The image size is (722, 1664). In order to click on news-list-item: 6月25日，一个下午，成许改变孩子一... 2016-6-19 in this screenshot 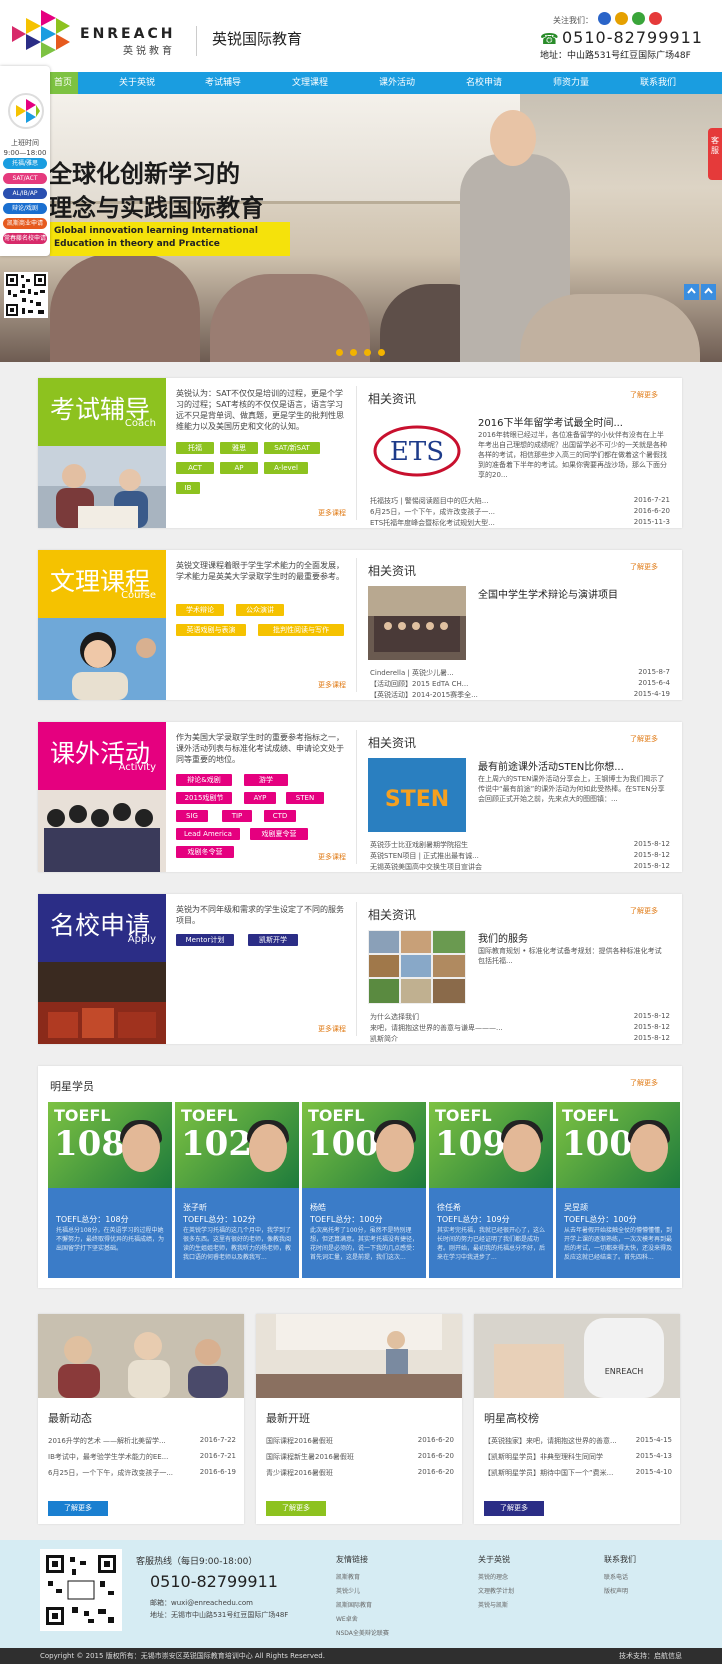, I will do `click(142, 1473)`.